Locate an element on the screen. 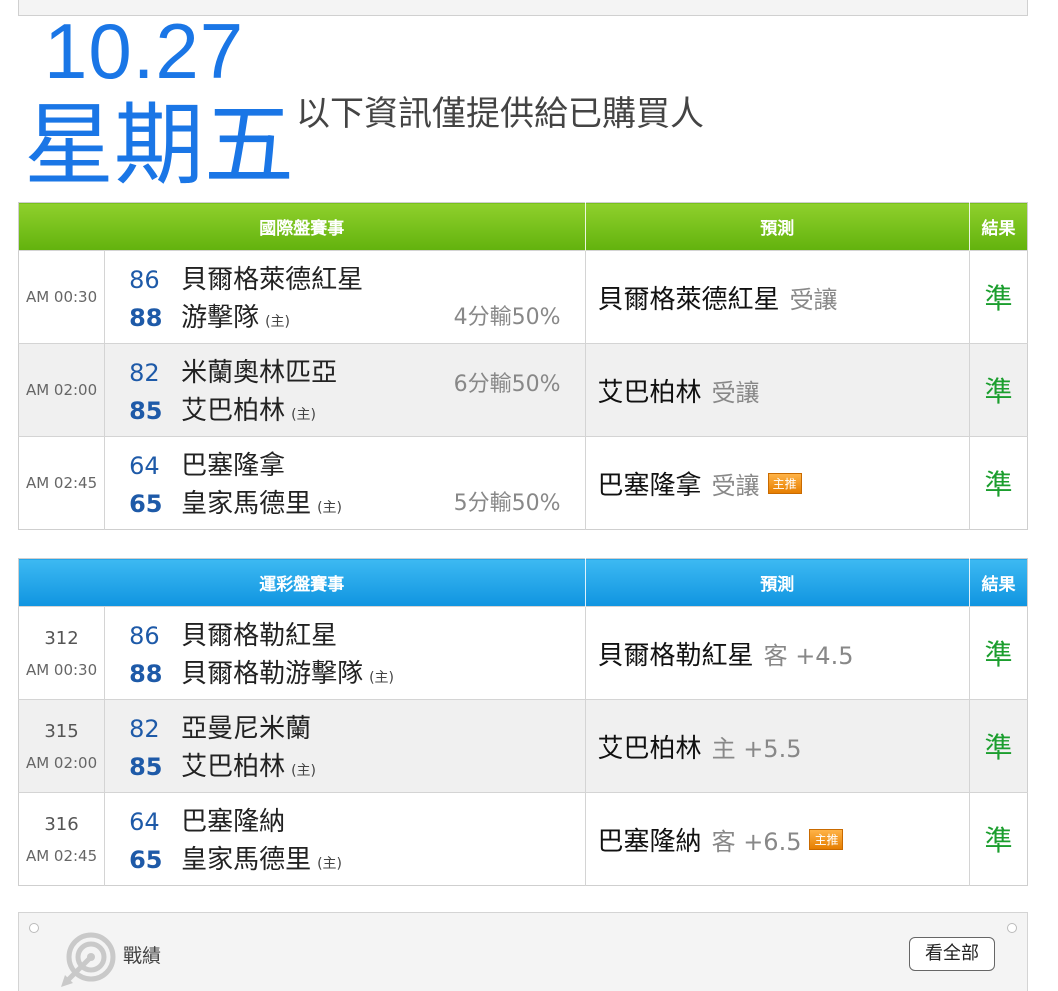  predicted-team: 巴塞隆拿 is located at coordinates (649, 485).